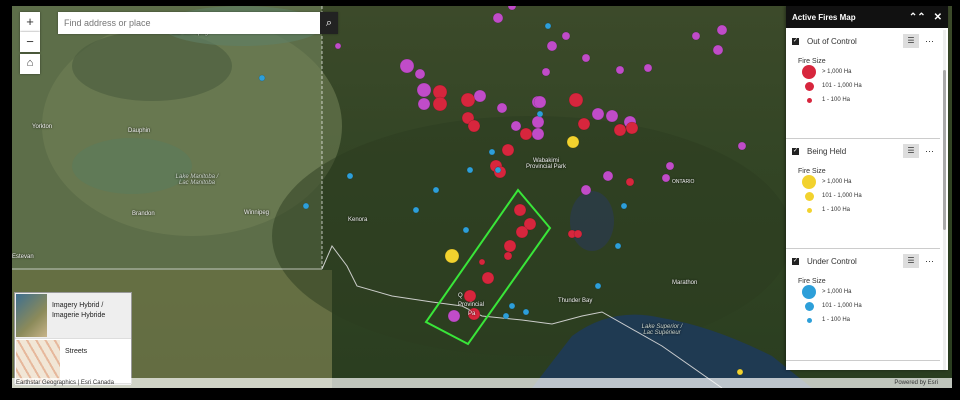 This screenshot has height=400, width=960. What do you see at coordinates (329, 23) in the screenshot?
I see `search-button: ⌕` at bounding box center [329, 23].